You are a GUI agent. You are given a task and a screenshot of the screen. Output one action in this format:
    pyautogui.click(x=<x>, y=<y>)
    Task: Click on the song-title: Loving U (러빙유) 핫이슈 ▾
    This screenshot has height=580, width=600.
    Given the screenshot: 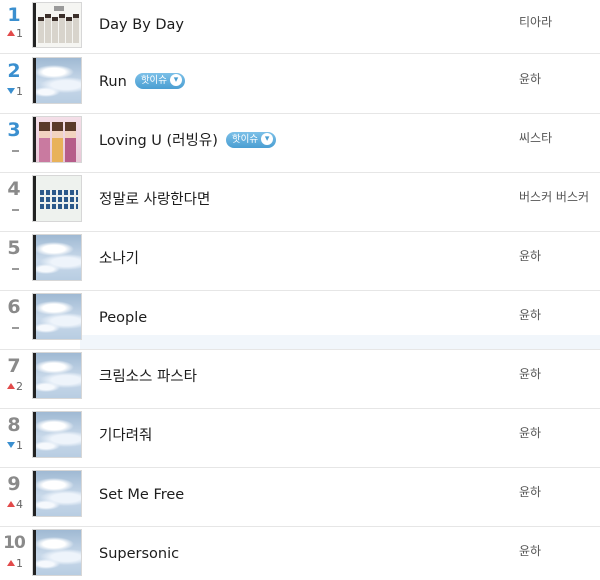 What is the action you would take?
    pyautogui.click(x=188, y=143)
    